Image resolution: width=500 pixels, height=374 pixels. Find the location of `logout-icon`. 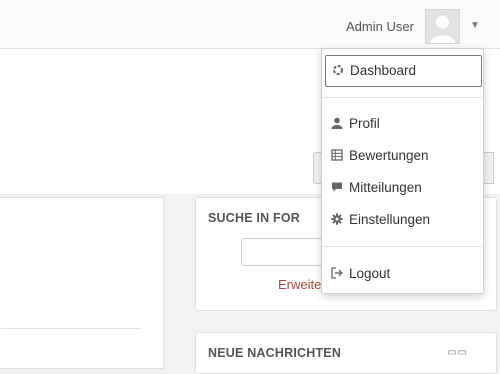

logout-icon is located at coordinates (337, 273).